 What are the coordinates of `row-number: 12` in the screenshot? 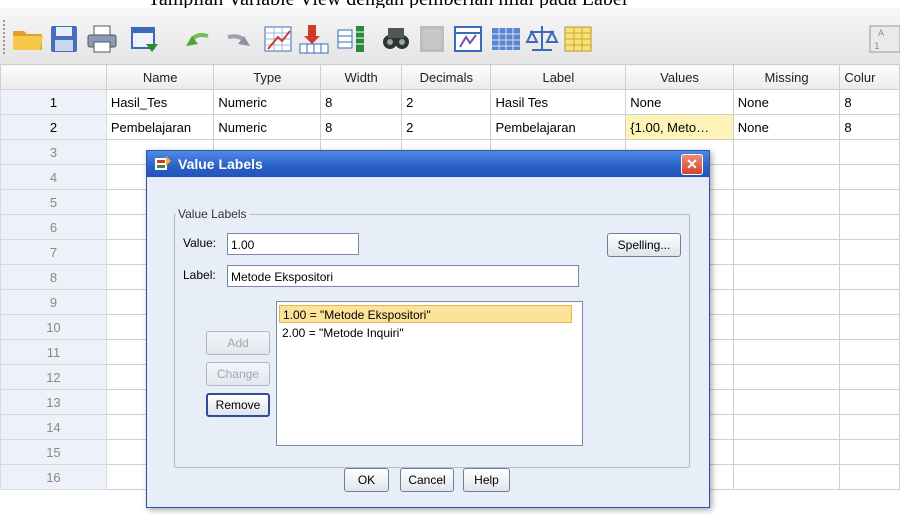 It's located at (53, 377).